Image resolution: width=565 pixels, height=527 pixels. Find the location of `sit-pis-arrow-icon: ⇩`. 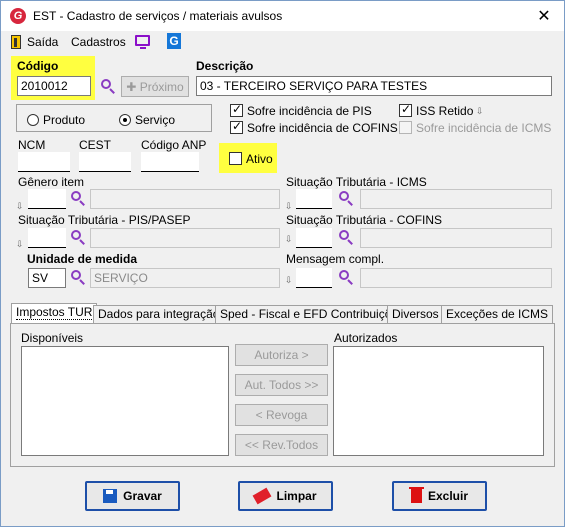

sit-pis-arrow-icon: ⇩ is located at coordinates (20, 244).